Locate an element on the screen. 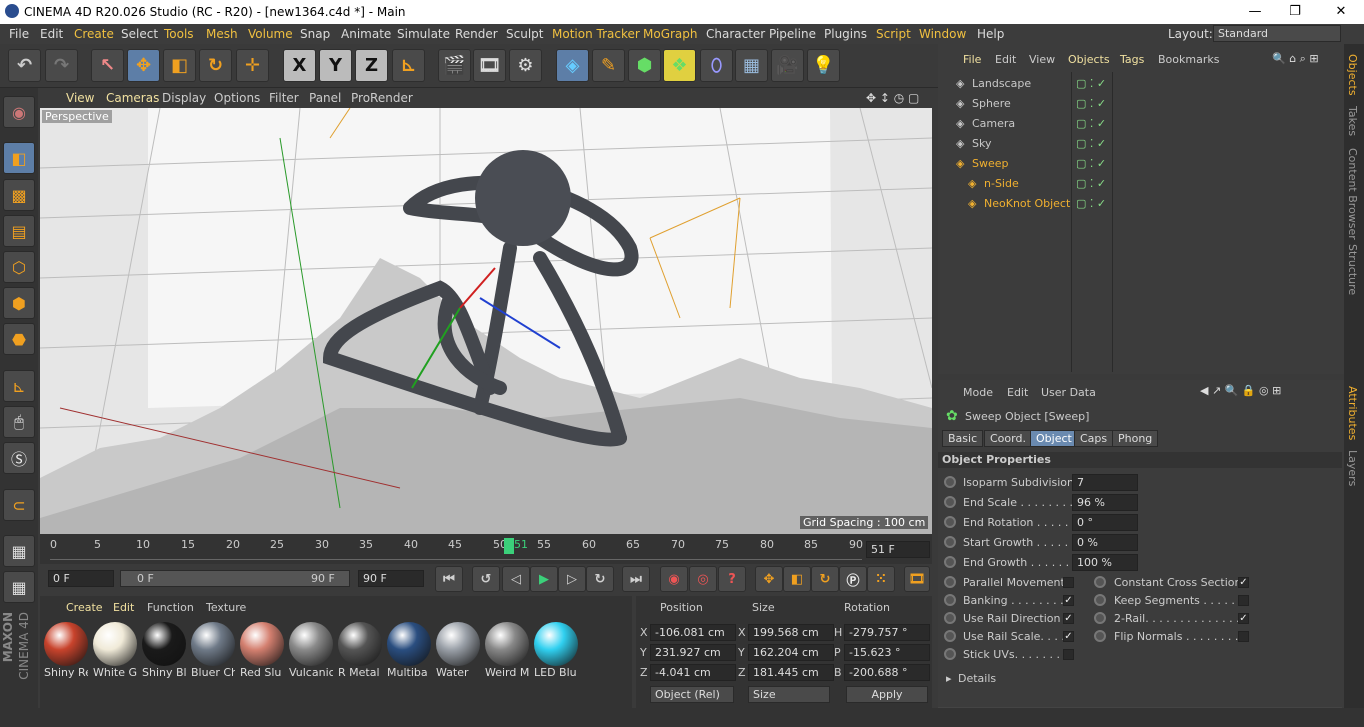  record-icon: ◉ is located at coordinates (674, 579).